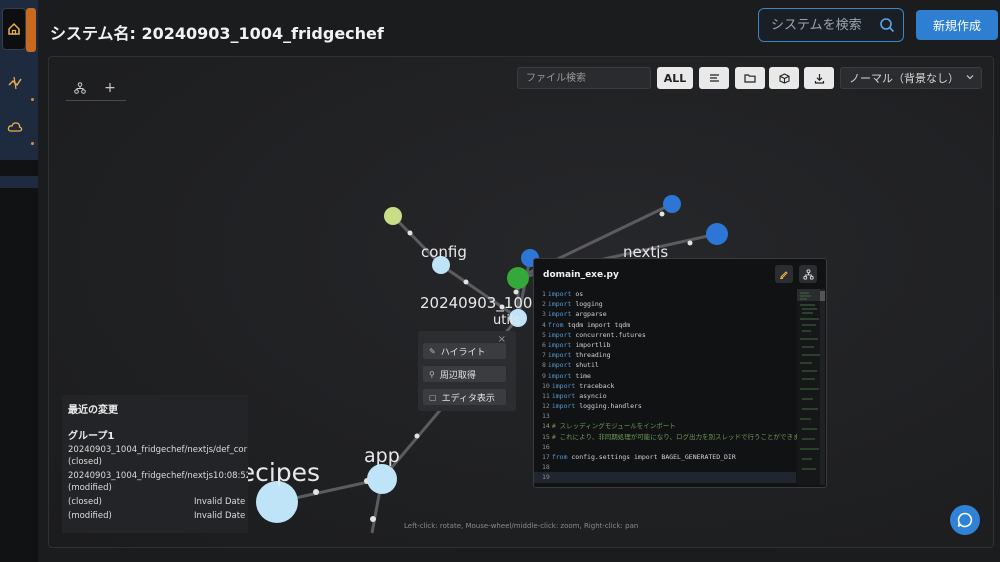  I want to click on code-line: 12 import logging.handlers, so click(665, 406).